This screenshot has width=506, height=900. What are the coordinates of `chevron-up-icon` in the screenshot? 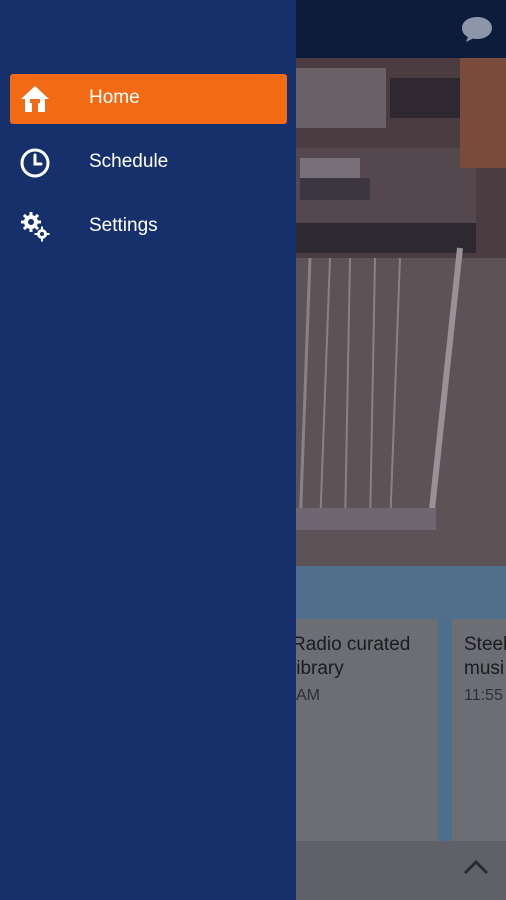 It's located at (476, 867).